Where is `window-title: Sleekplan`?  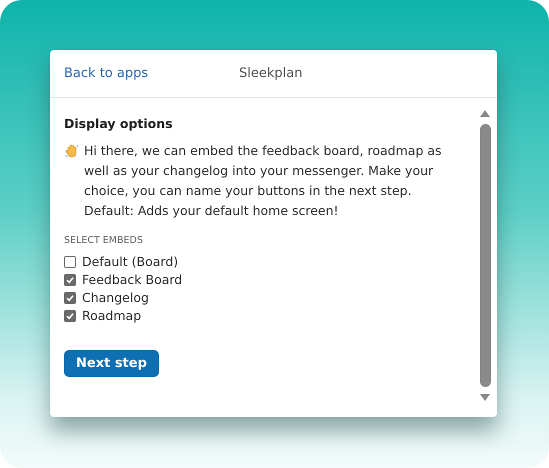 window-title: Sleekplan is located at coordinates (270, 73).